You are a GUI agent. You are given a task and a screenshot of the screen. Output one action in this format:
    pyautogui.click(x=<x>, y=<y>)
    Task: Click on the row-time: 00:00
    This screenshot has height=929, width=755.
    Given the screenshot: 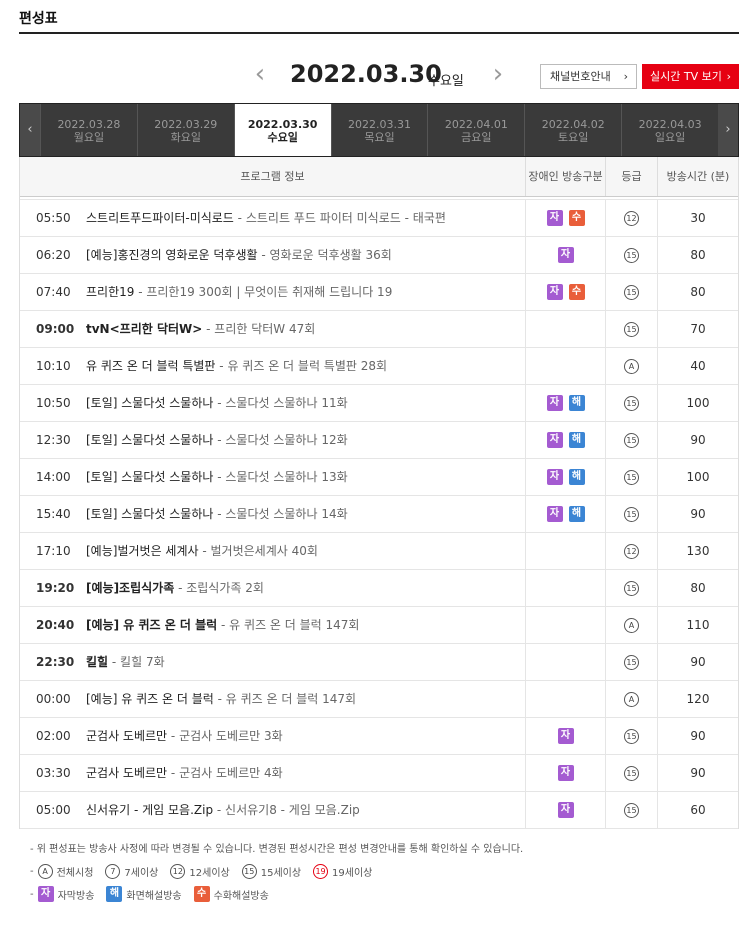 What is the action you would take?
    pyautogui.click(x=53, y=699)
    